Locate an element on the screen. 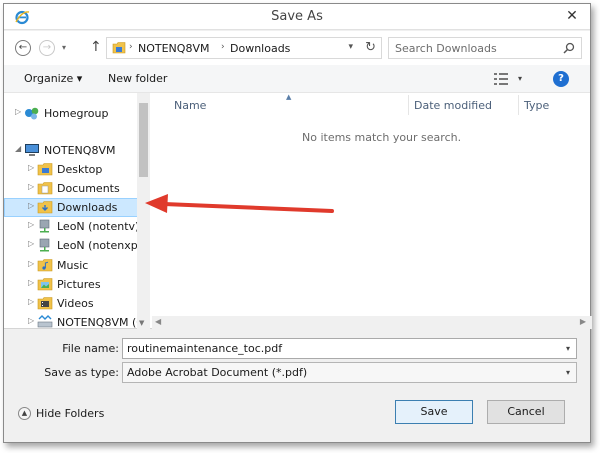  sort-indicator-icon: ▲ is located at coordinates (289, 97).